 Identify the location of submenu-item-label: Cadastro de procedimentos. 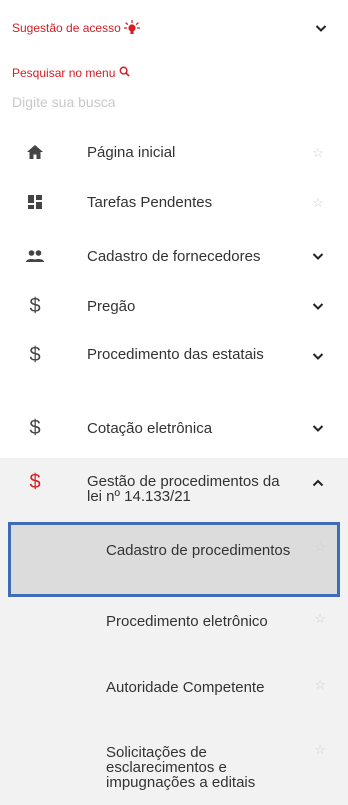
(198, 550).